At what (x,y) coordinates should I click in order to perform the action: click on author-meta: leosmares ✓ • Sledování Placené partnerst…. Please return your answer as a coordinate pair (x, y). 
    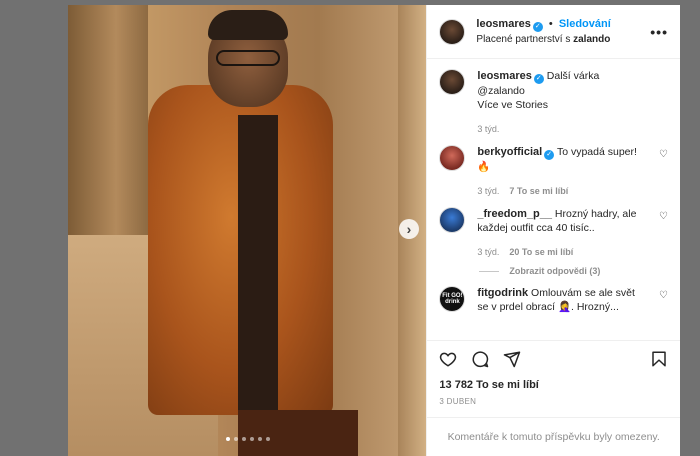
    Looking at the image, I should click on (543, 32).